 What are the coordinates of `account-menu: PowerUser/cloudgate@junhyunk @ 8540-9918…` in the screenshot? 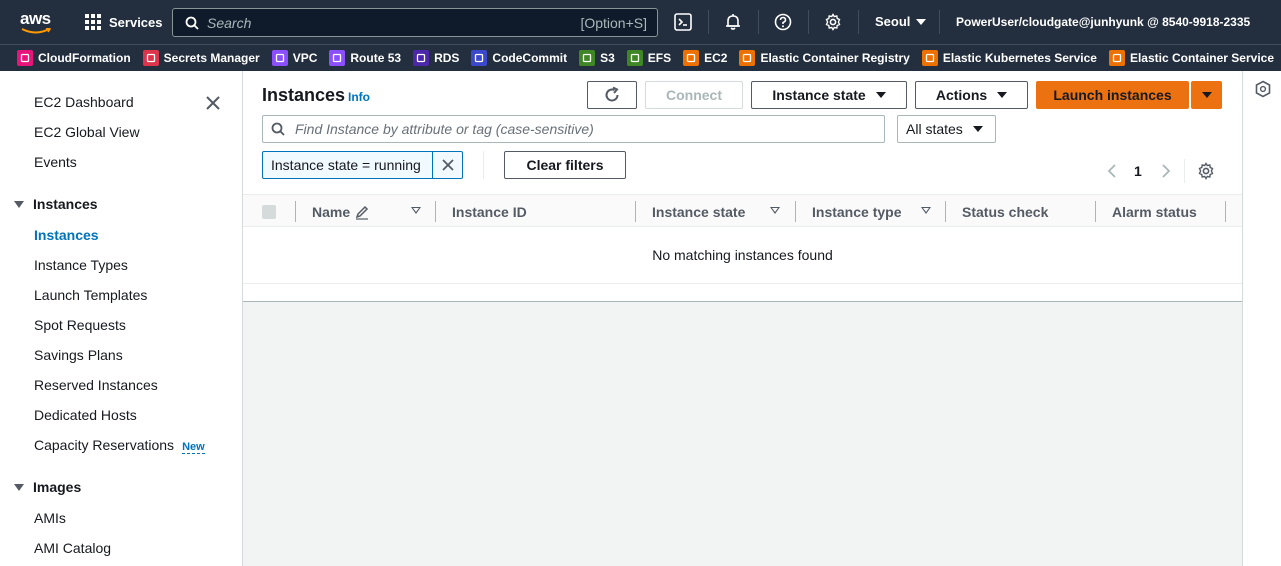 It's located at (1103, 22).